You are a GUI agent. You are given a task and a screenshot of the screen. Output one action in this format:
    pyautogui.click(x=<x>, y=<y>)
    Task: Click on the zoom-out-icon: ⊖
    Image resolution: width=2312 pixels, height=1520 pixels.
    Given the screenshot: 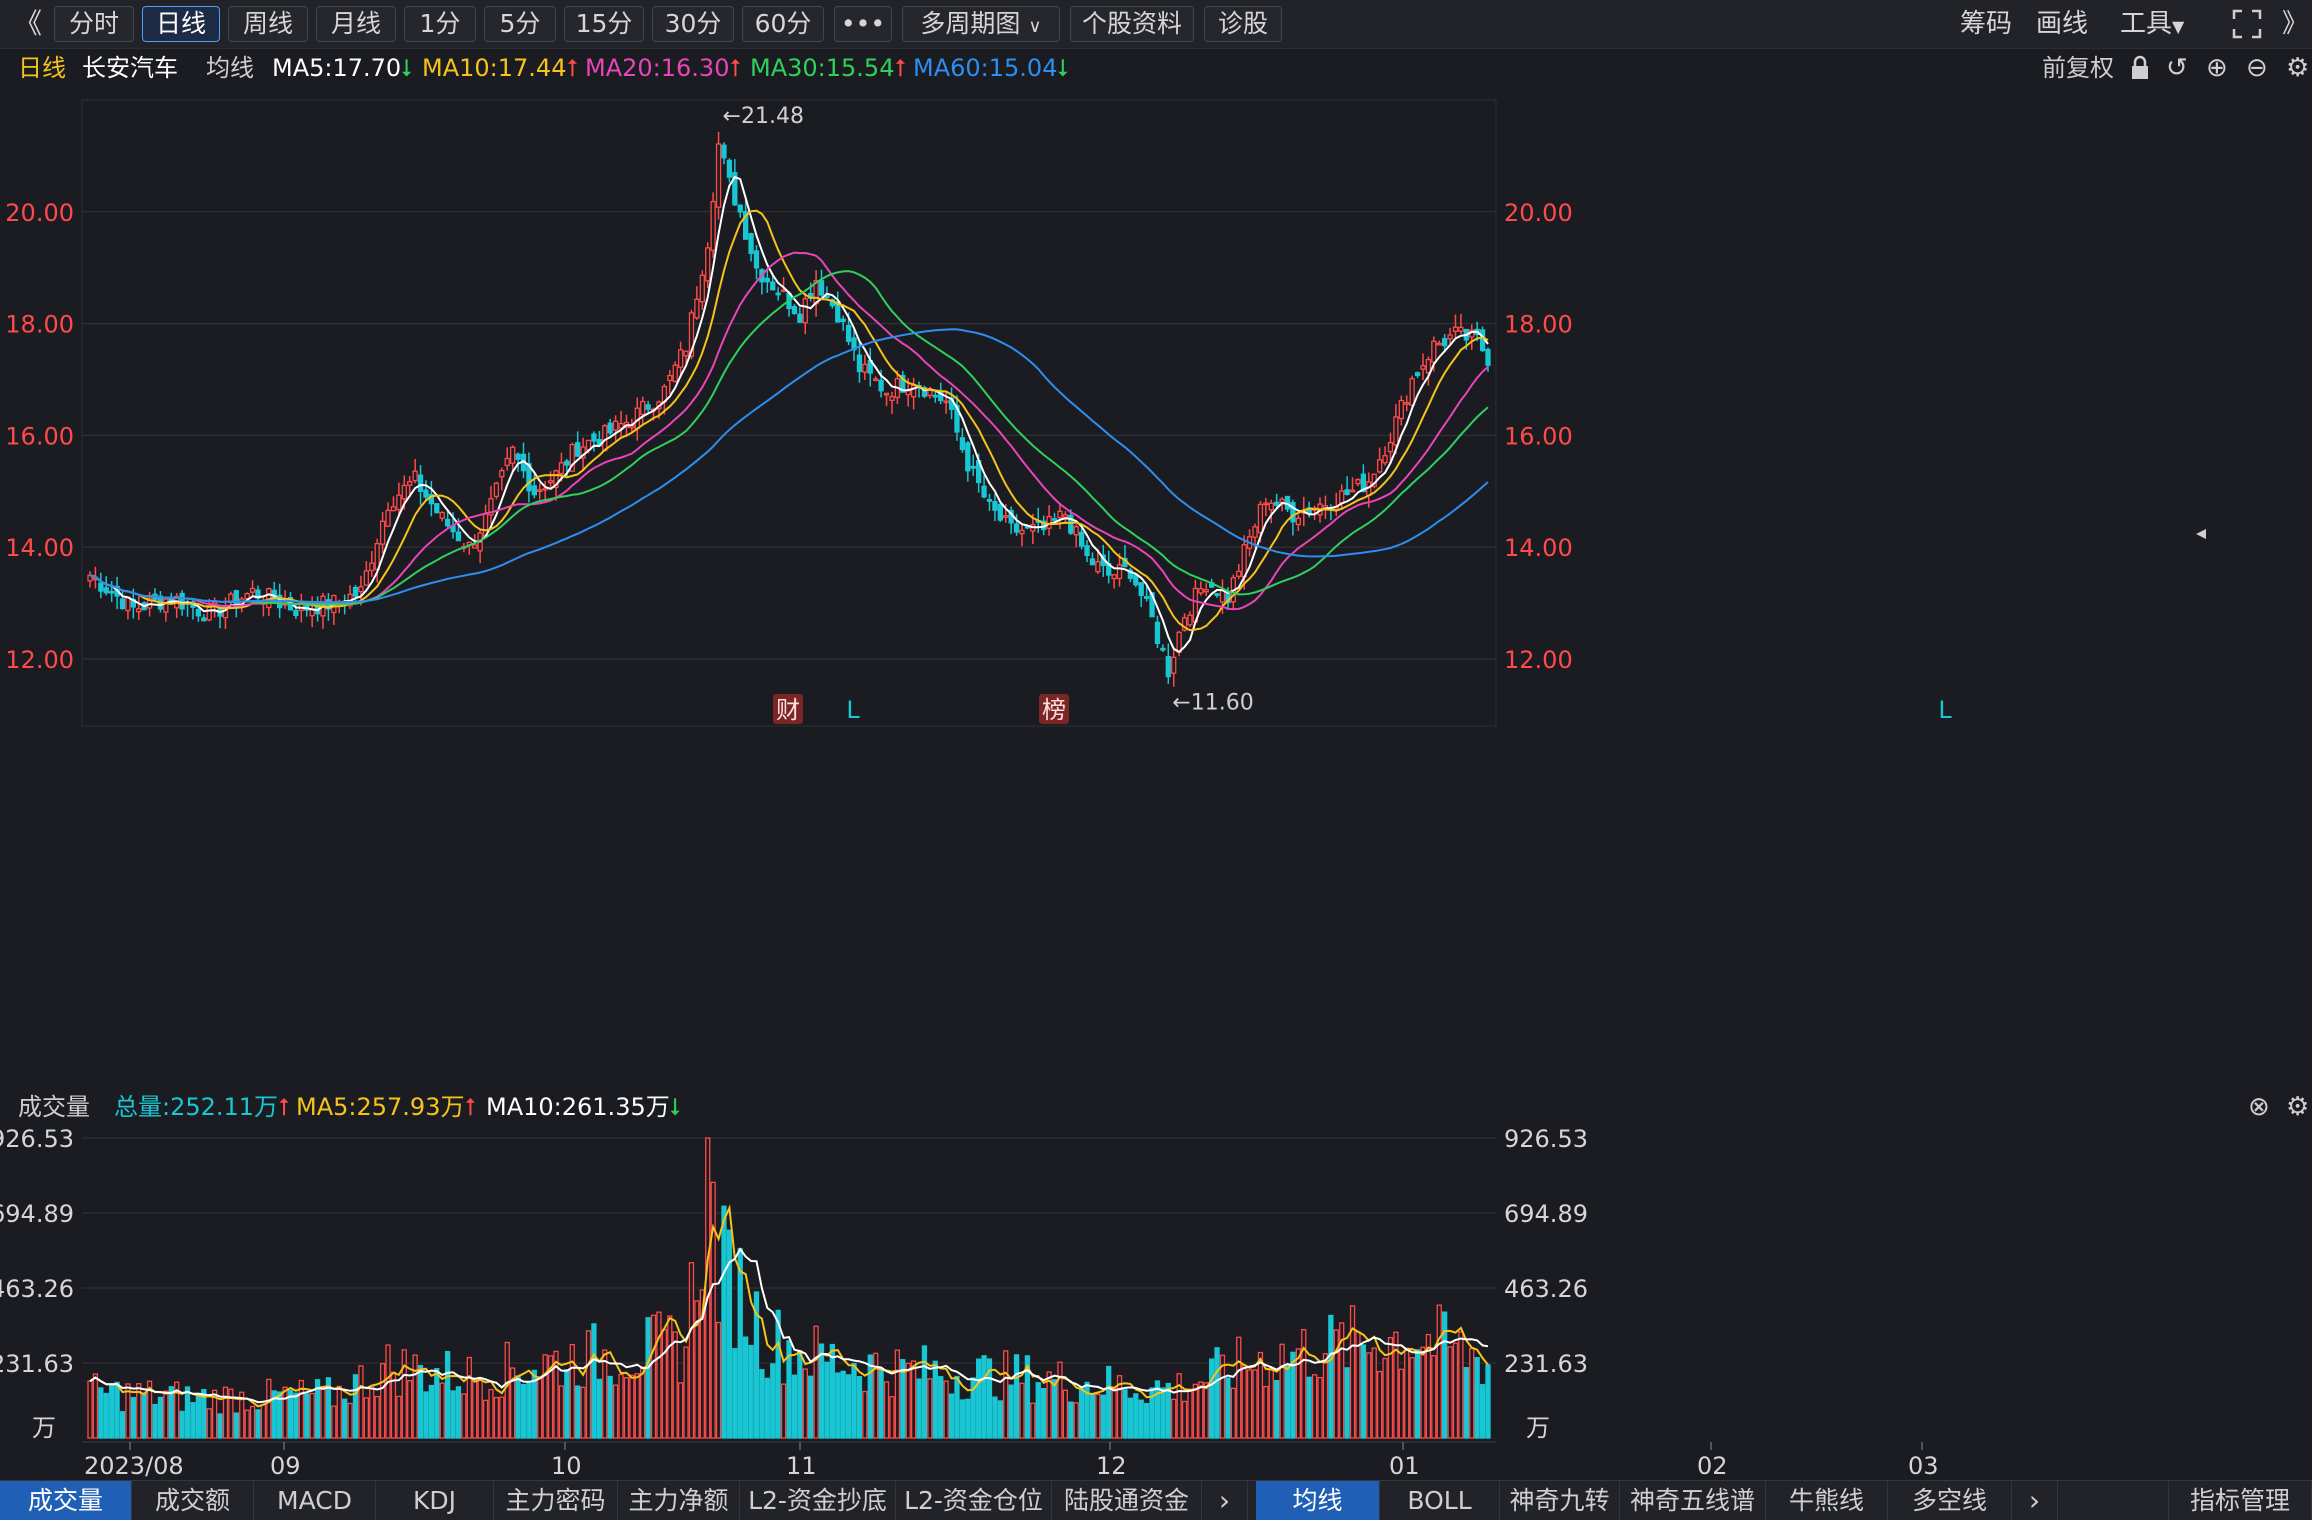 What is the action you would take?
    pyautogui.click(x=2257, y=68)
    